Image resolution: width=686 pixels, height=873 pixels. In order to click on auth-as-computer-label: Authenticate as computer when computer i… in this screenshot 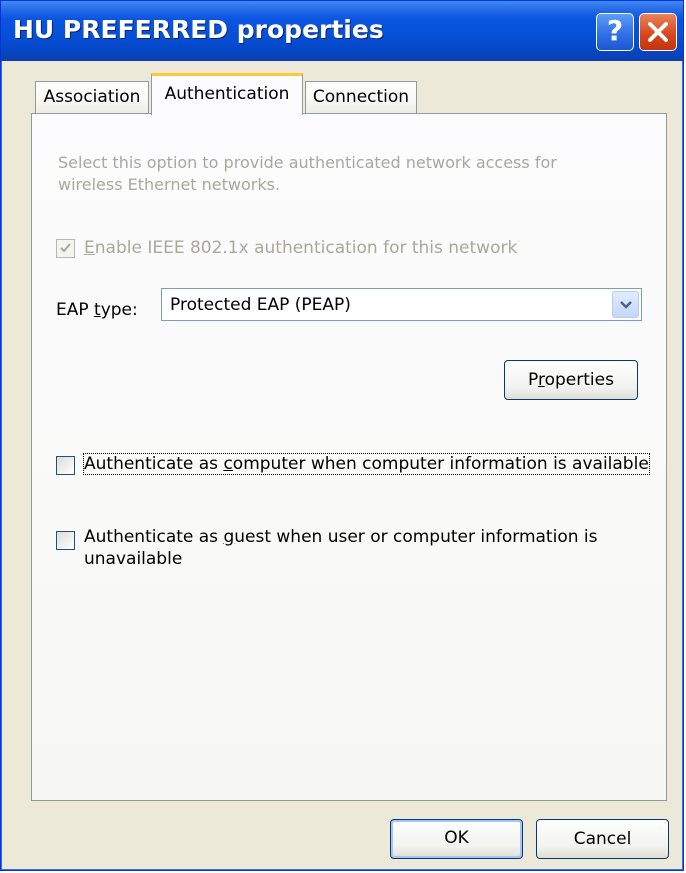, I will do `click(366, 464)`.